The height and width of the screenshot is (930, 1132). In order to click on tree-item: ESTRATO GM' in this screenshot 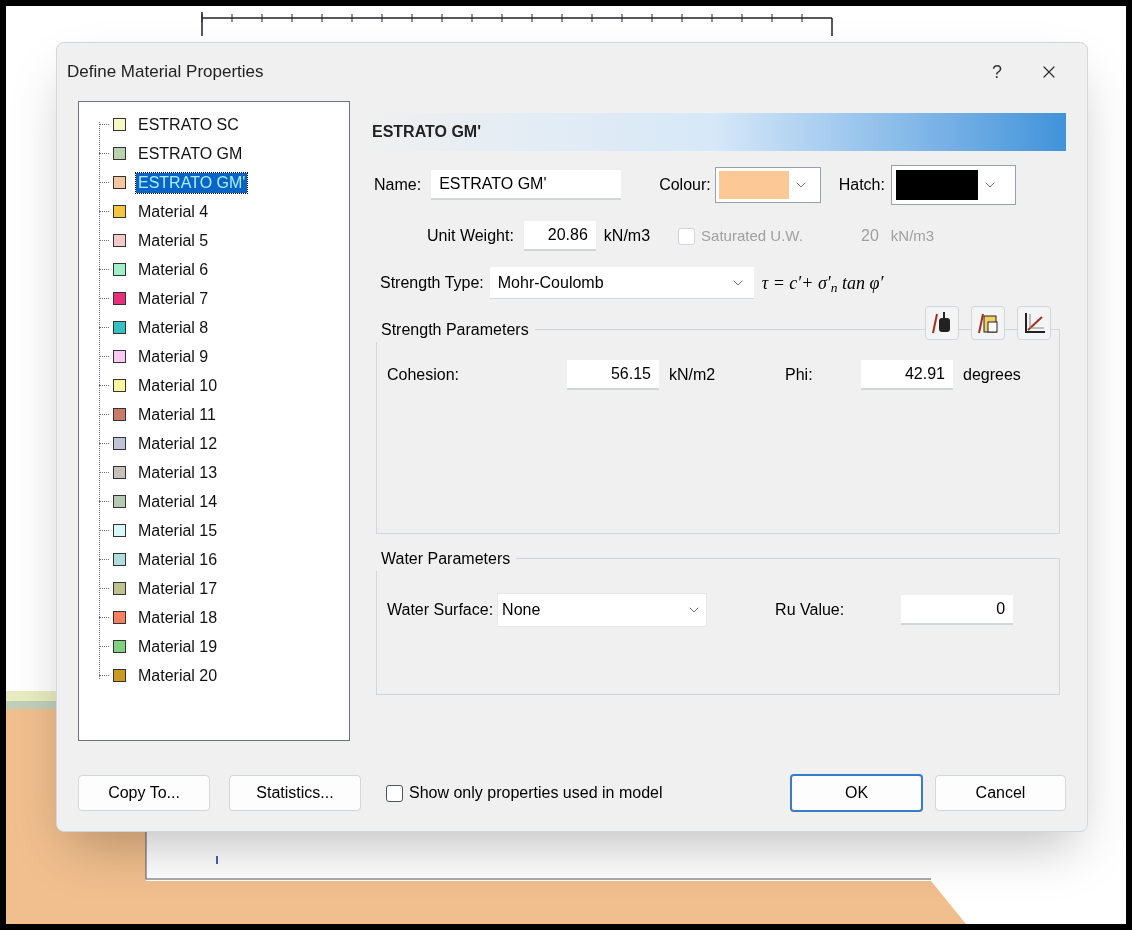, I will do `click(192, 182)`.